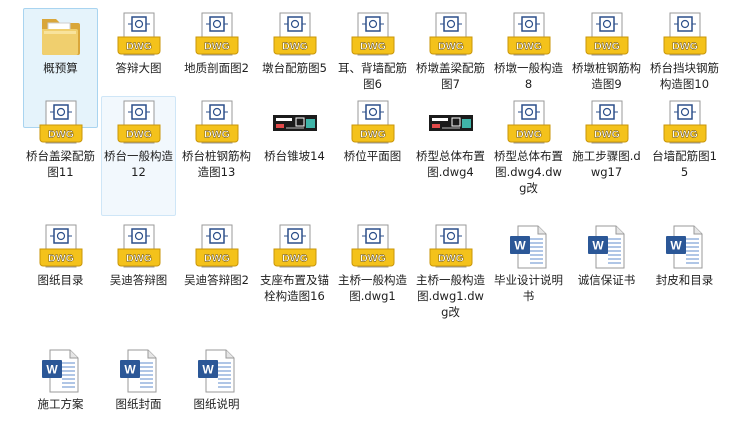  I want to click on file-item: 桥台锥坡14, so click(294, 156).